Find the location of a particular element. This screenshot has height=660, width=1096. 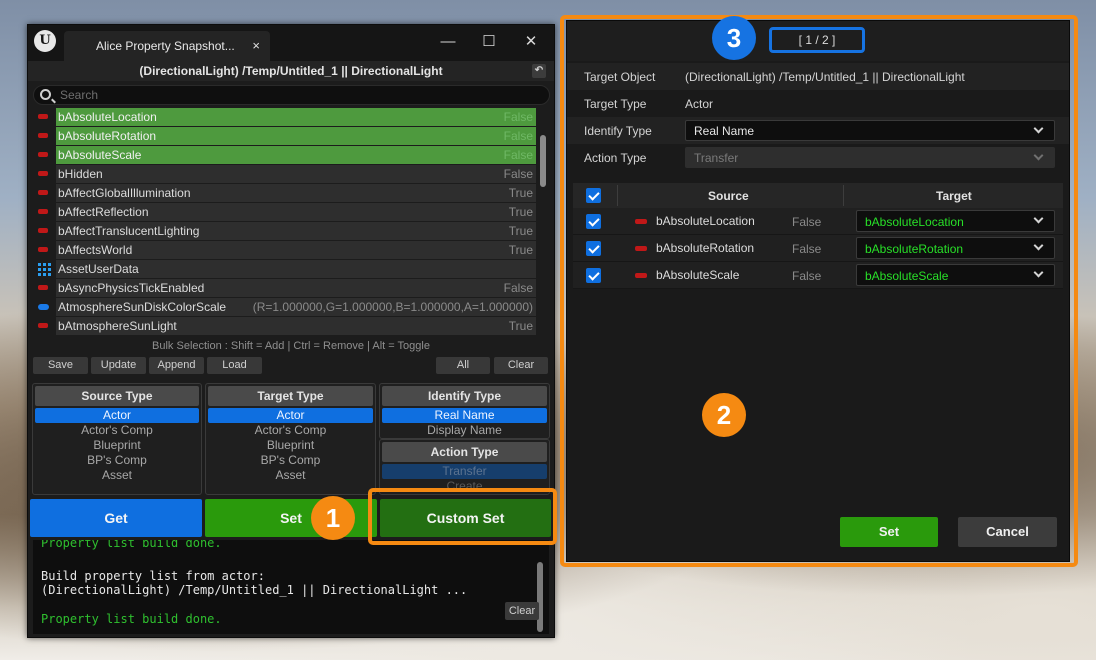

property-name: bAffectsWorld is located at coordinates (95, 250).